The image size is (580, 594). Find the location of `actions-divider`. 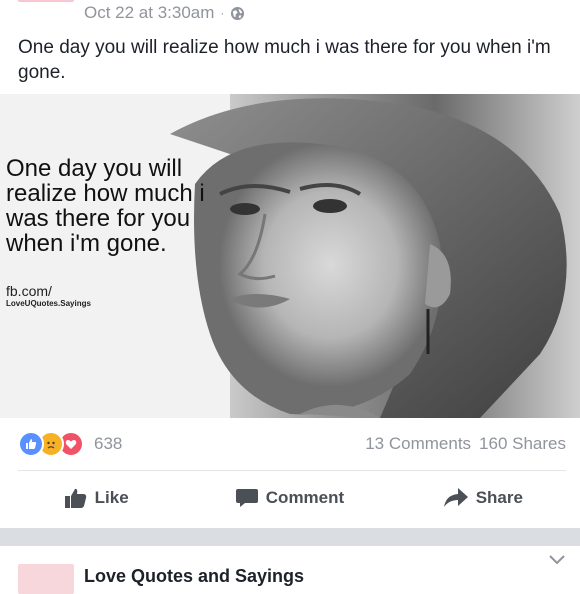

actions-divider is located at coordinates (292, 470).